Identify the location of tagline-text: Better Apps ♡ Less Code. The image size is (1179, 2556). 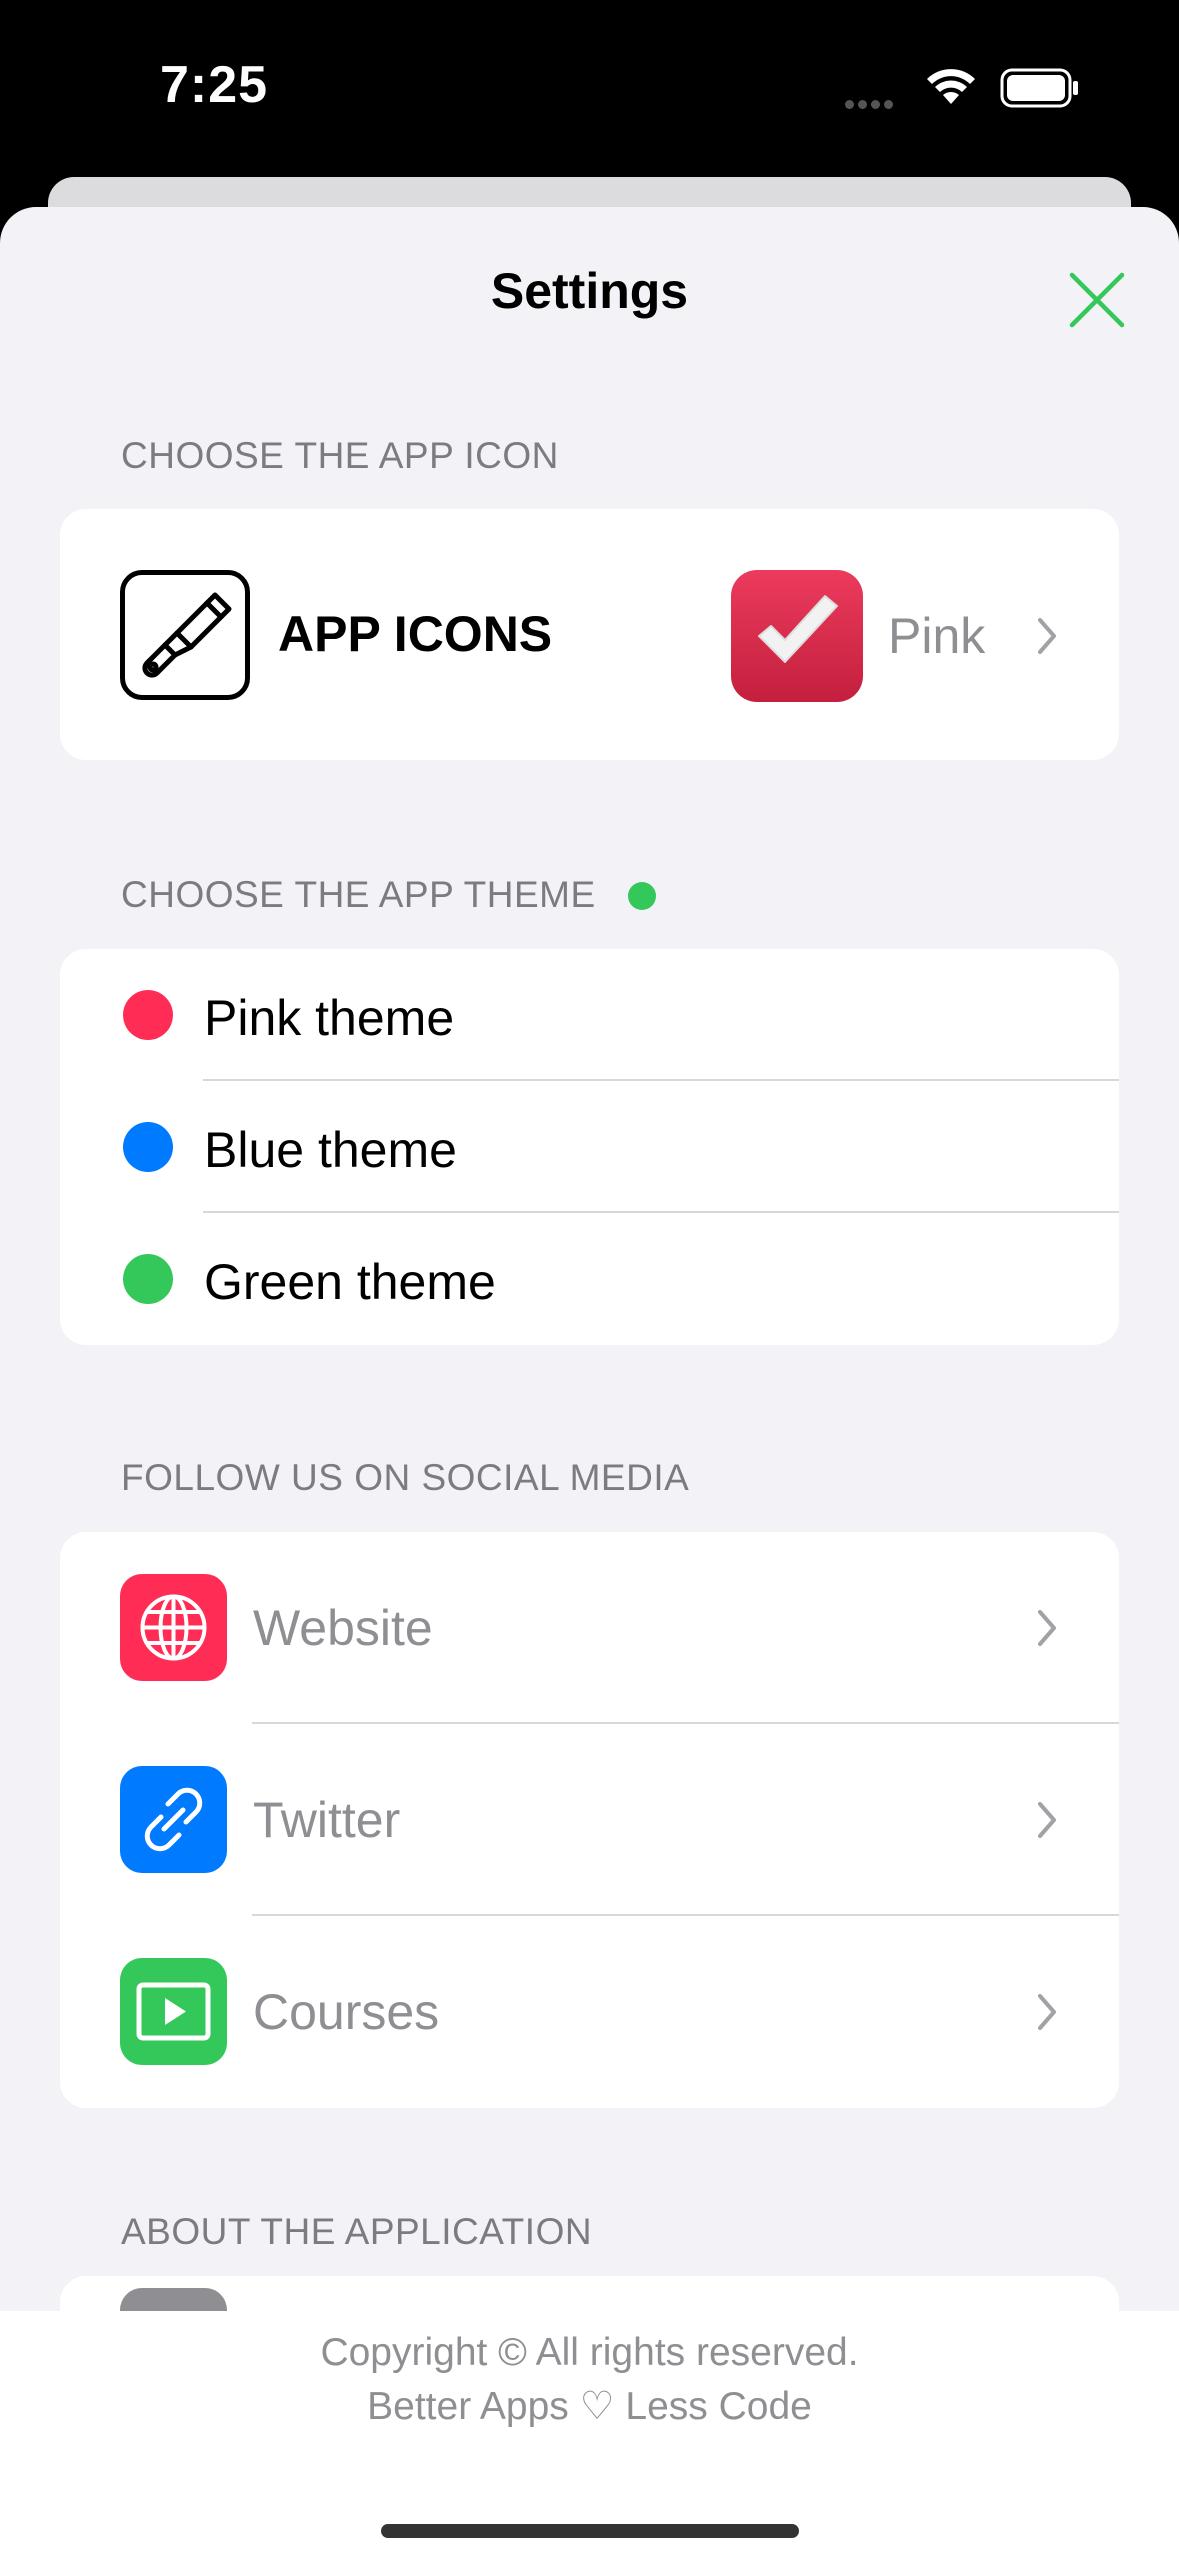
(589, 2406).